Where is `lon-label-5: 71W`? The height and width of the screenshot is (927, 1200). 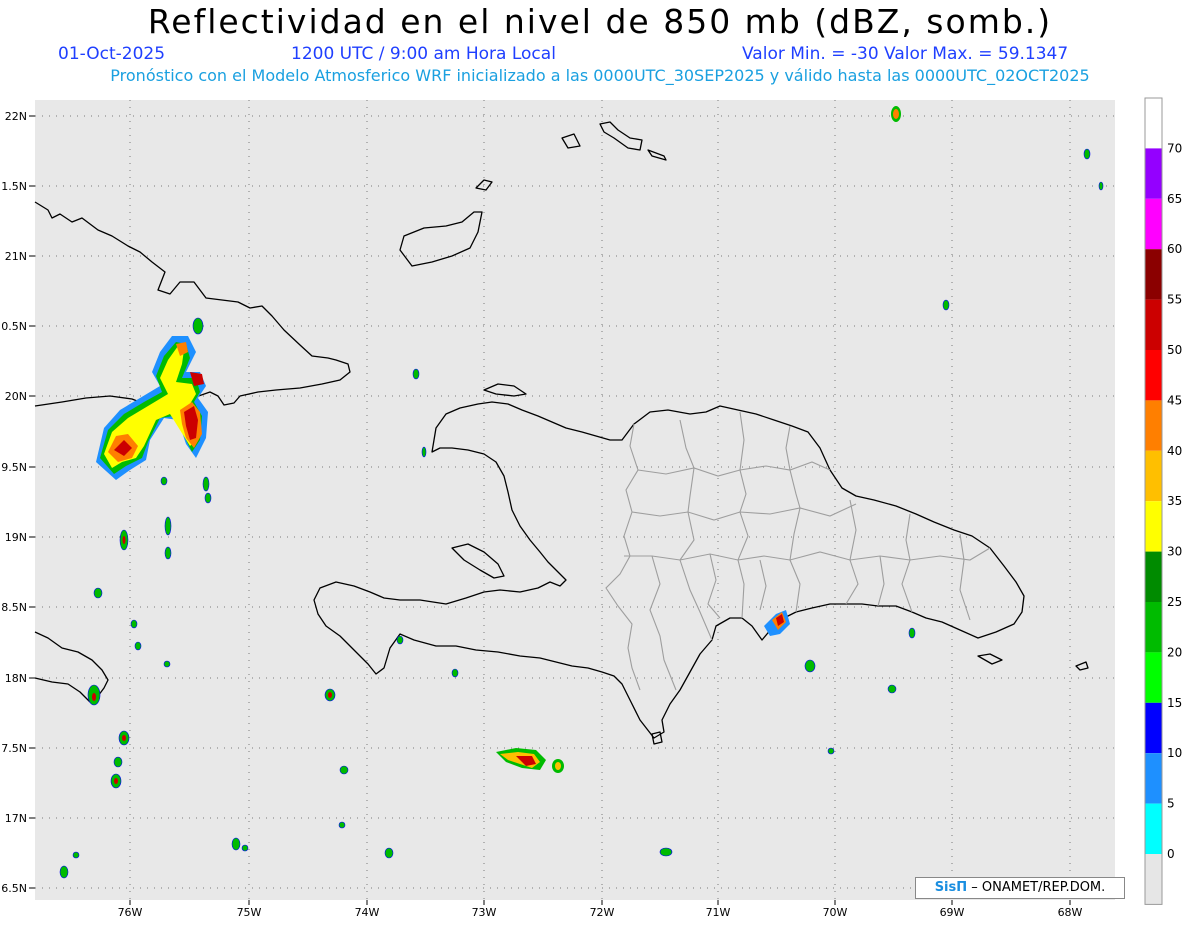 lon-label-5: 71W is located at coordinates (718, 912).